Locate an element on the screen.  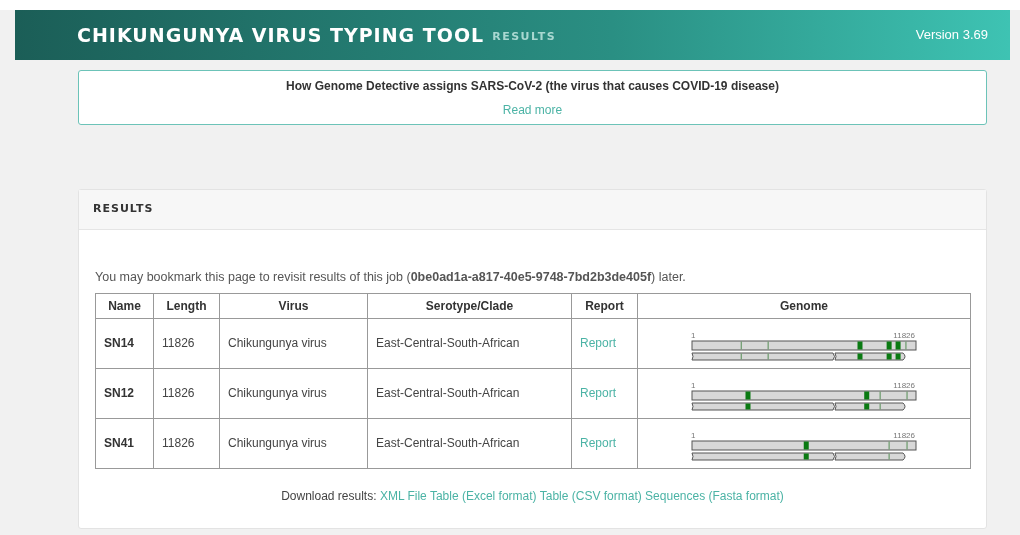
column-header: Virus is located at coordinates (293, 306).